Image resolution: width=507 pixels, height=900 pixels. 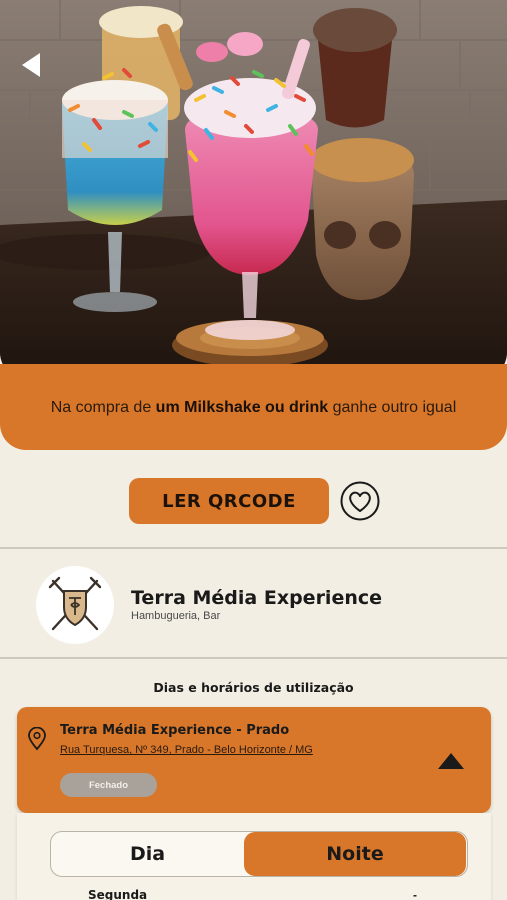 I want to click on tab-dia: Dia, so click(x=147, y=854).